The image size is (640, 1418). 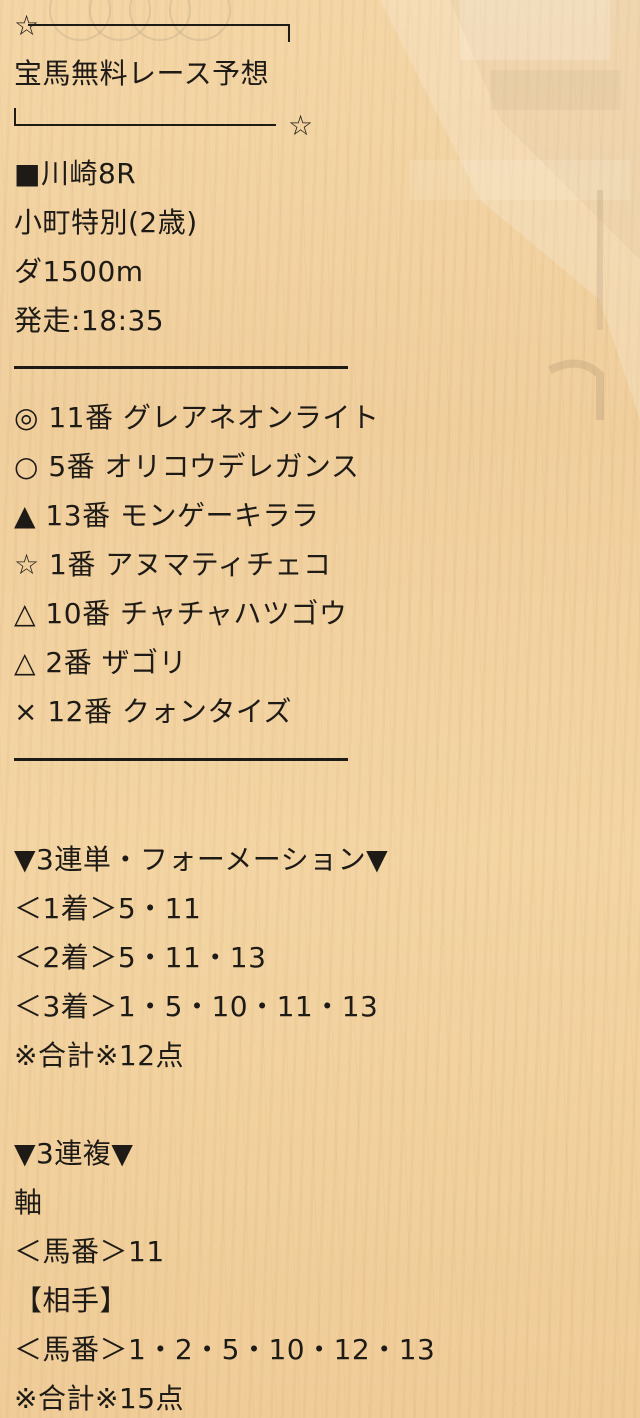 I want to click on pick-item: △ 10番 チャチャハツゴウ, so click(x=181, y=613).